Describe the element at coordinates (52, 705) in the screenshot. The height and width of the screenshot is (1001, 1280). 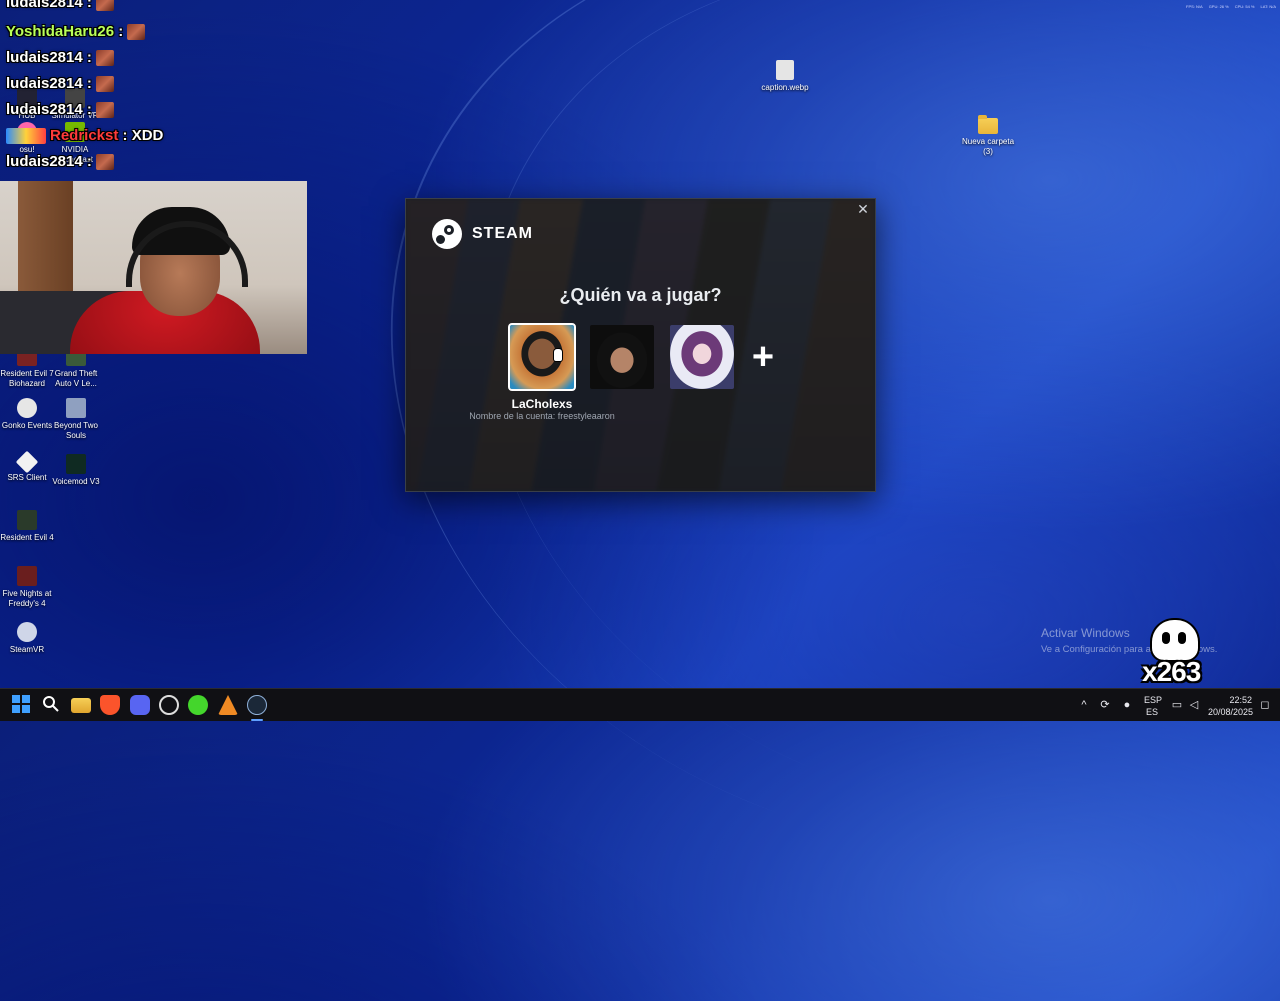
I see `search-icon` at that location.